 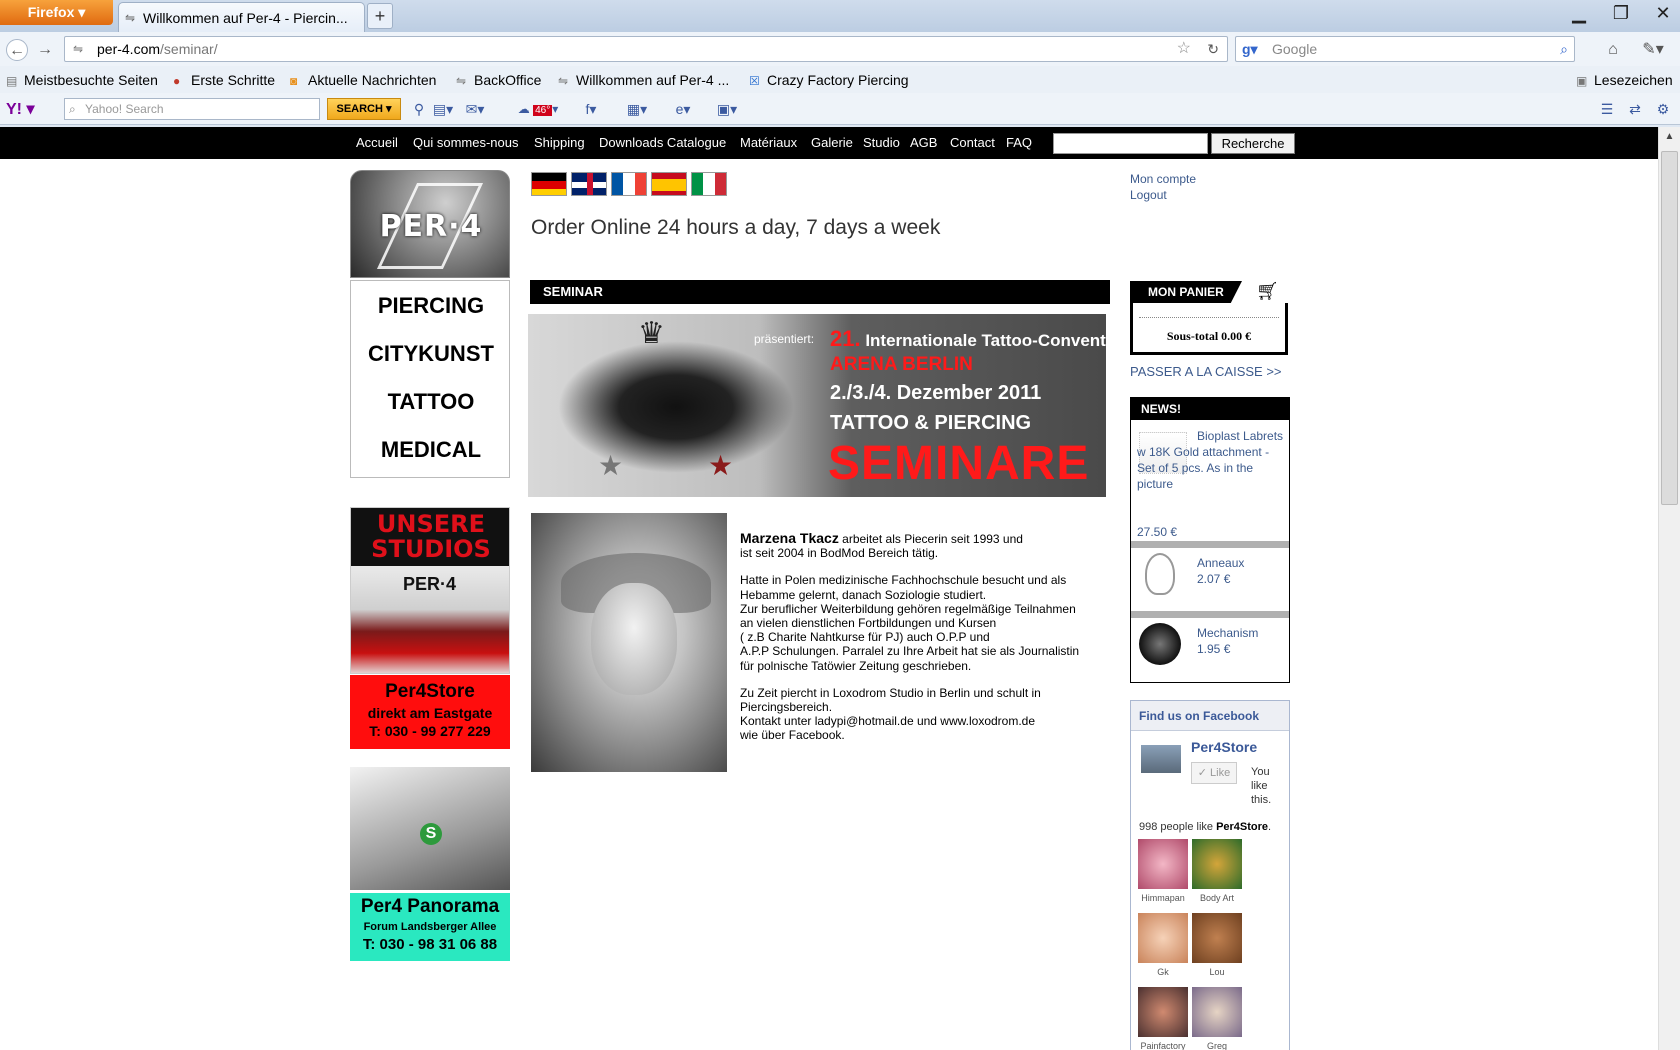 What do you see at coordinates (1210, 544) in the screenshot?
I see `news-separator` at bounding box center [1210, 544].